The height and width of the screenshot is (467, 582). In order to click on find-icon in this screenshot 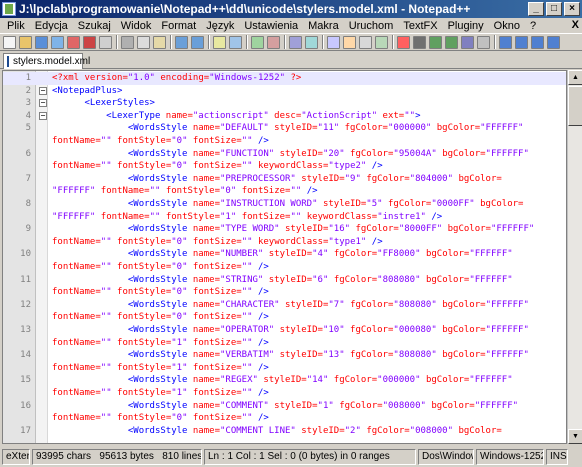, I will do `click(219, 42)`.